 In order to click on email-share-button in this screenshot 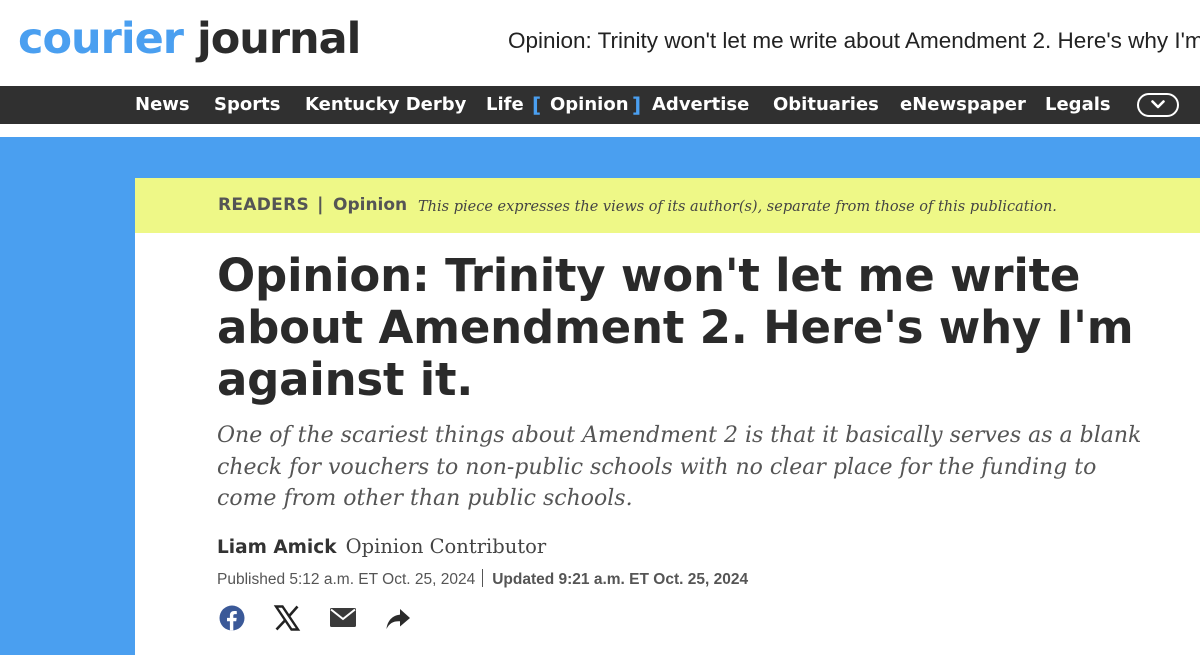, I will do `click(344, 618)`.